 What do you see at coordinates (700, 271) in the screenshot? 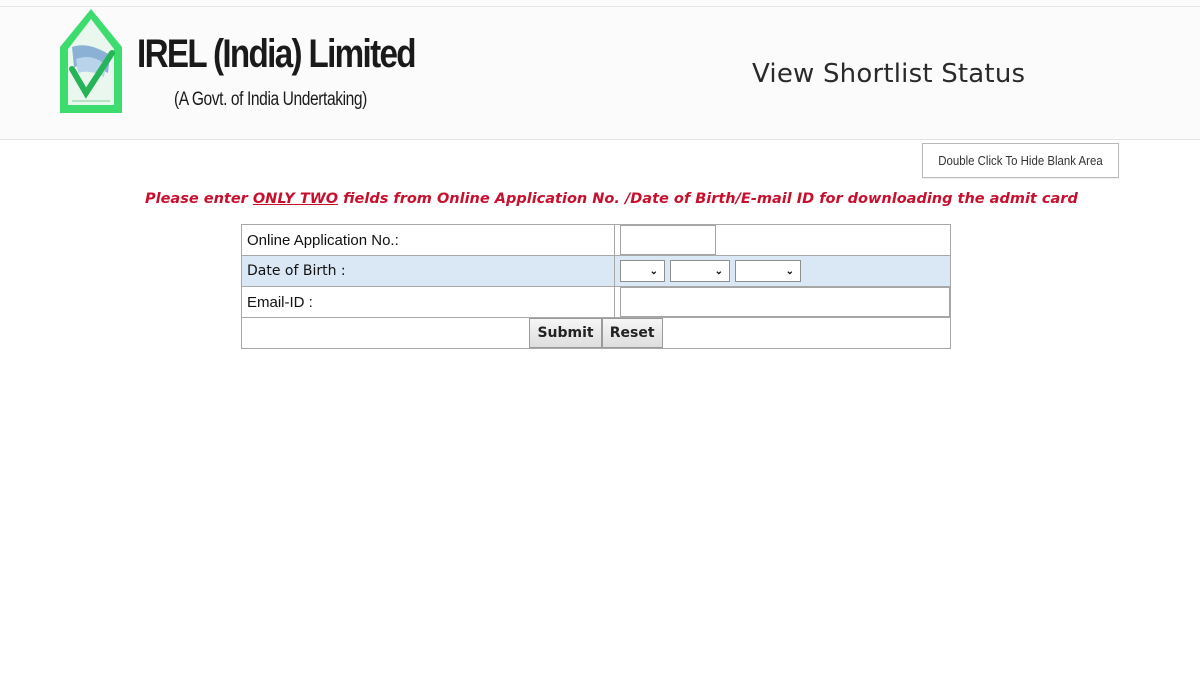
I see `dob-month-select: ⌄` at bounding box center [700, 271].